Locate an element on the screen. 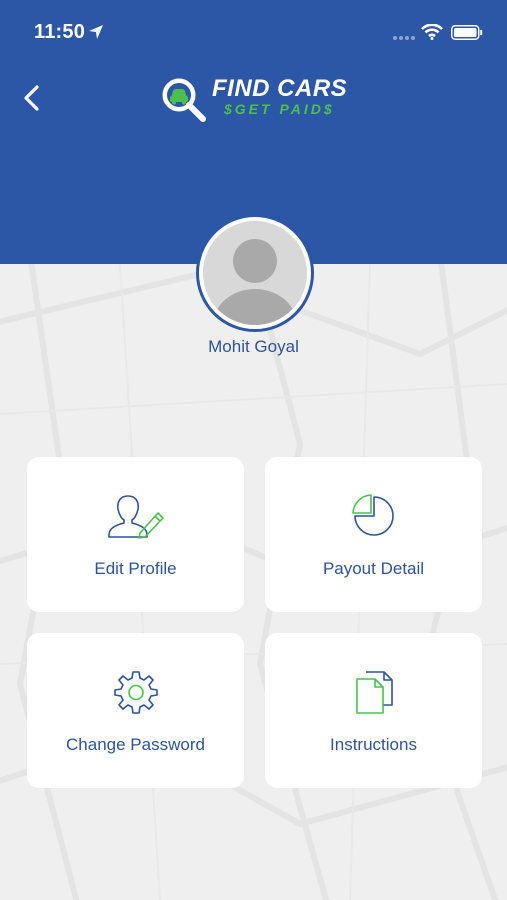  payout-detail-card: Payout Detail is located at coordinates (373, 534).